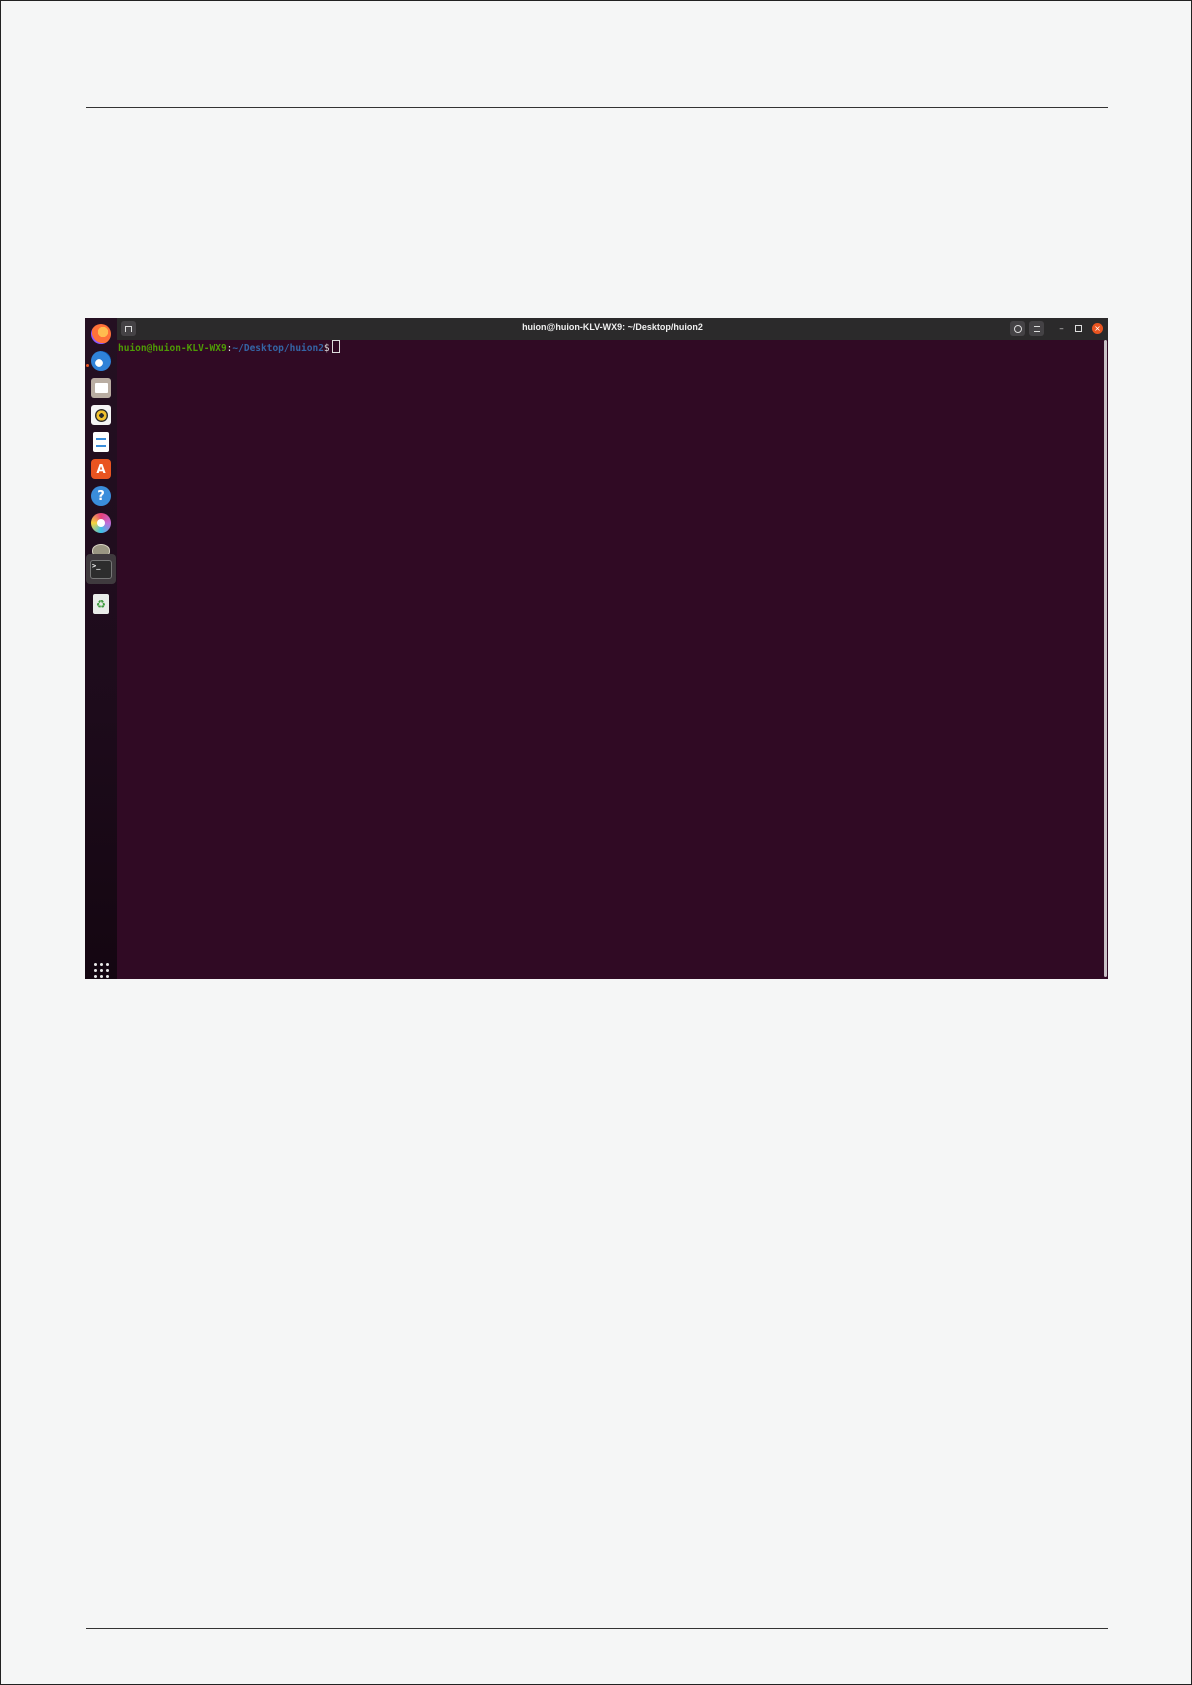 This screenshot has width=1192, height=1685. I want to click on app-center-icon: A, so click(101, 469).